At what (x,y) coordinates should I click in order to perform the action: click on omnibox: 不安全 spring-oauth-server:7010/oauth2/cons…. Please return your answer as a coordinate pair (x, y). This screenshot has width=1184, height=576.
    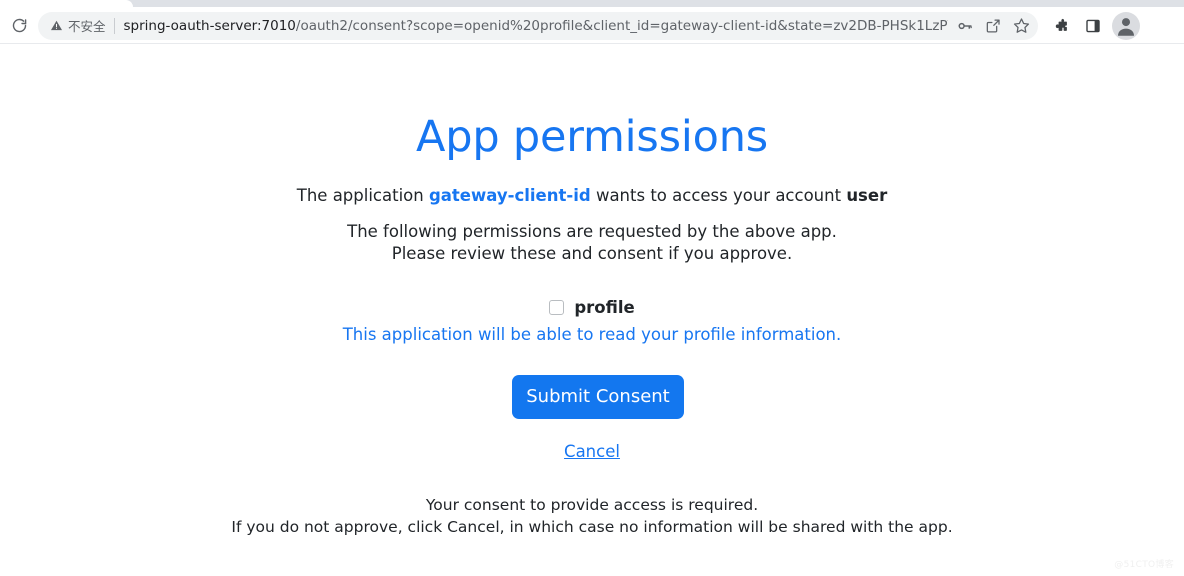
    Looking at the image, I should click on (538, 25).